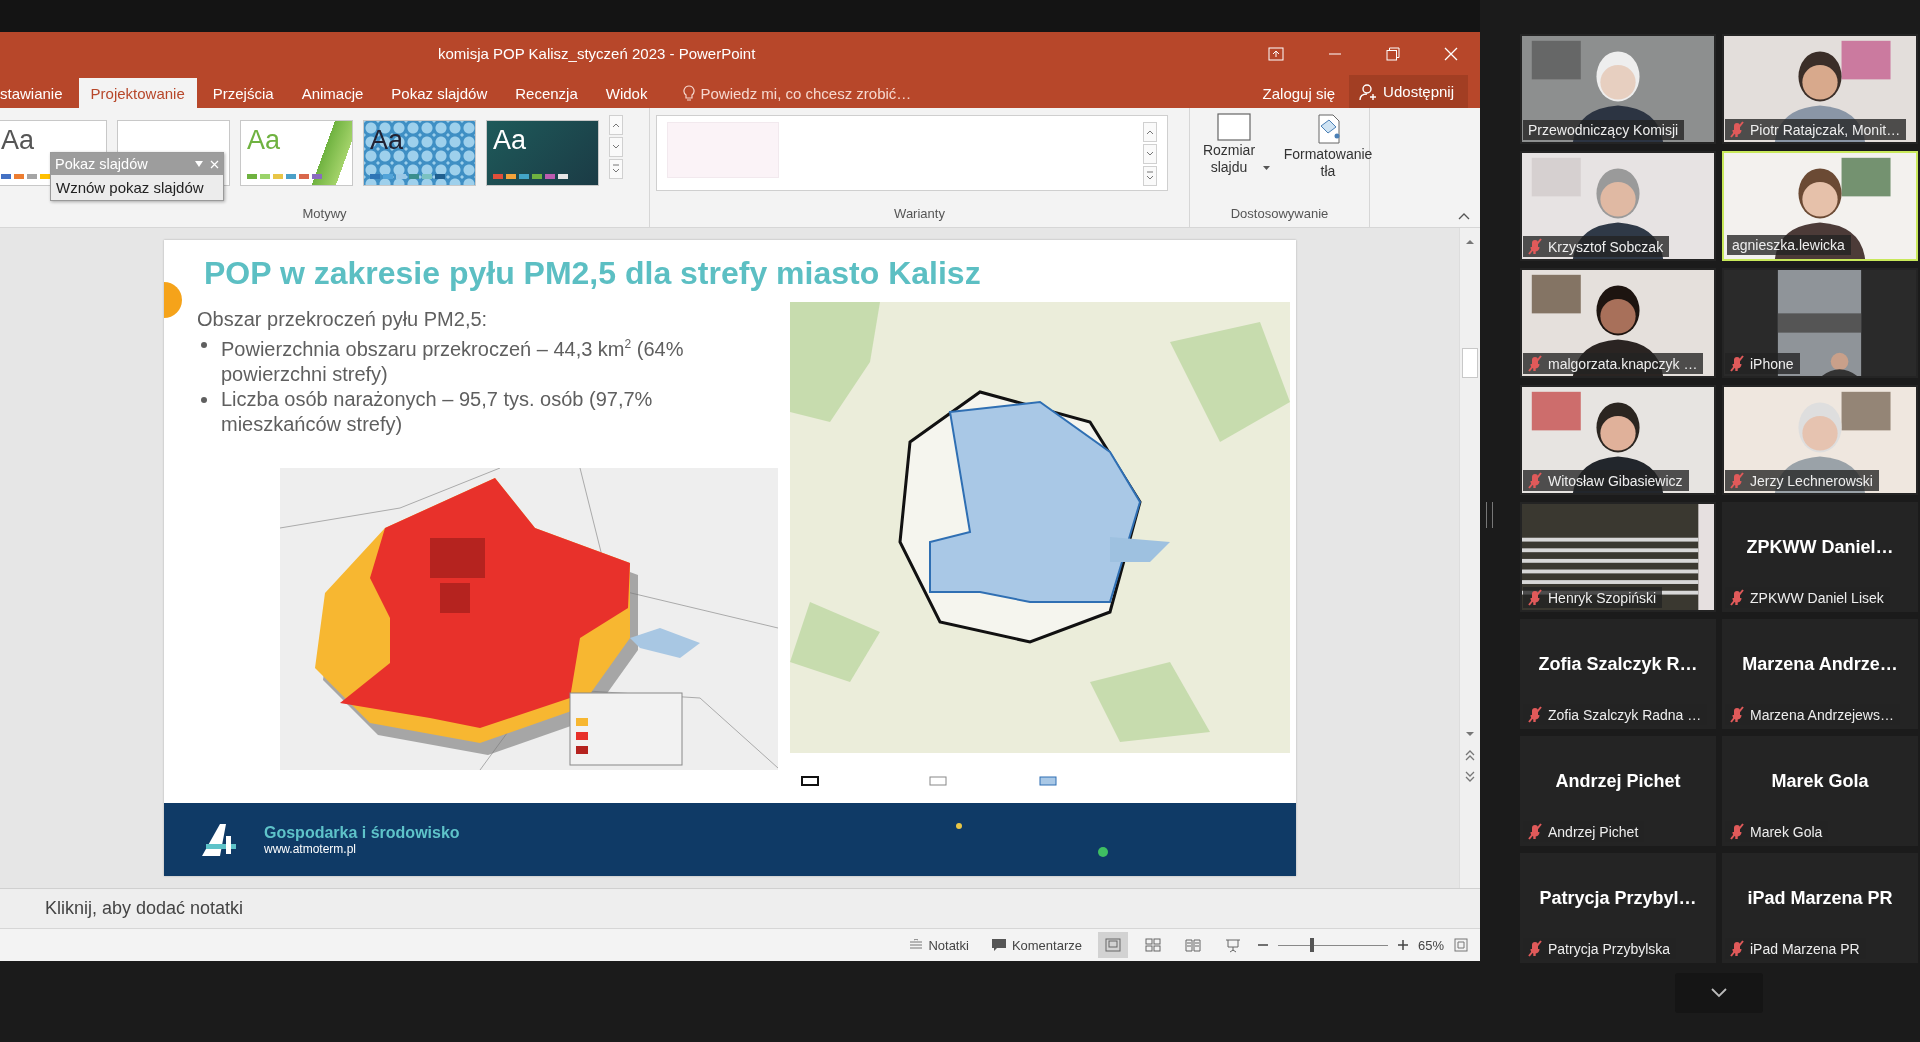 Image resolution: width=1920 pixels, height=1042 pixels. Describe the element at coordinates (1788, 245) in the screenshot. I see `participant-name: agnieszka.lewicka` at that location.